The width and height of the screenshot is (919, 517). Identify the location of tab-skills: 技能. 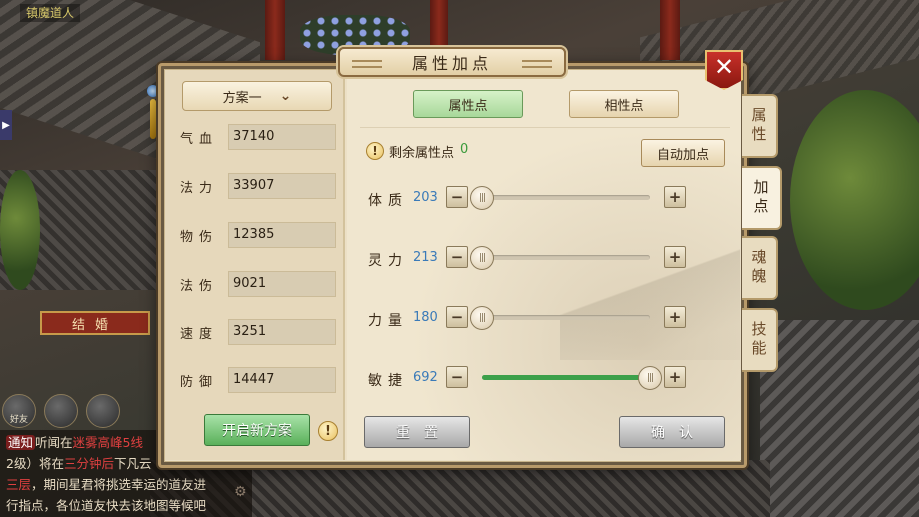
(760, 340).